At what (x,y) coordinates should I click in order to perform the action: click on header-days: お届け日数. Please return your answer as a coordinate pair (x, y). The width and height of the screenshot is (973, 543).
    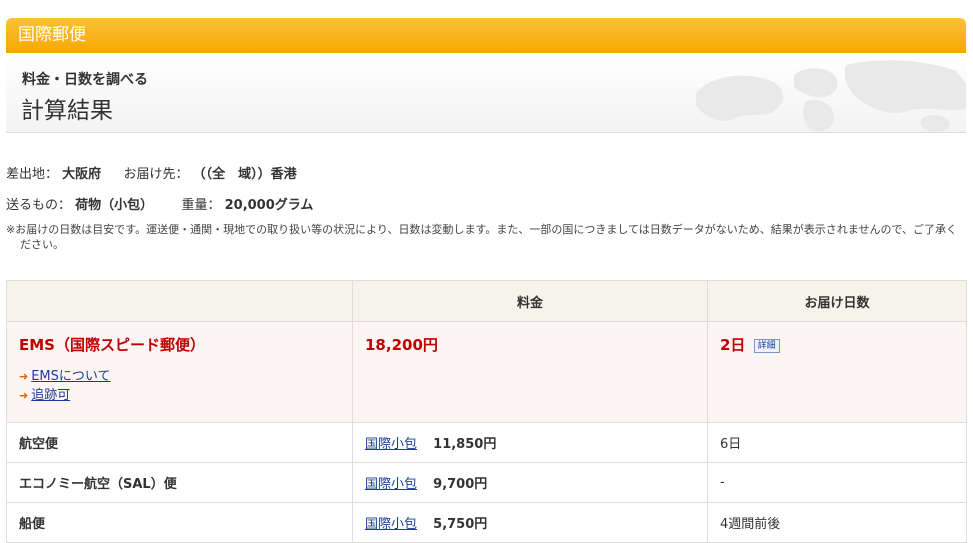
    Looking at the image, I should click on (837, 301).